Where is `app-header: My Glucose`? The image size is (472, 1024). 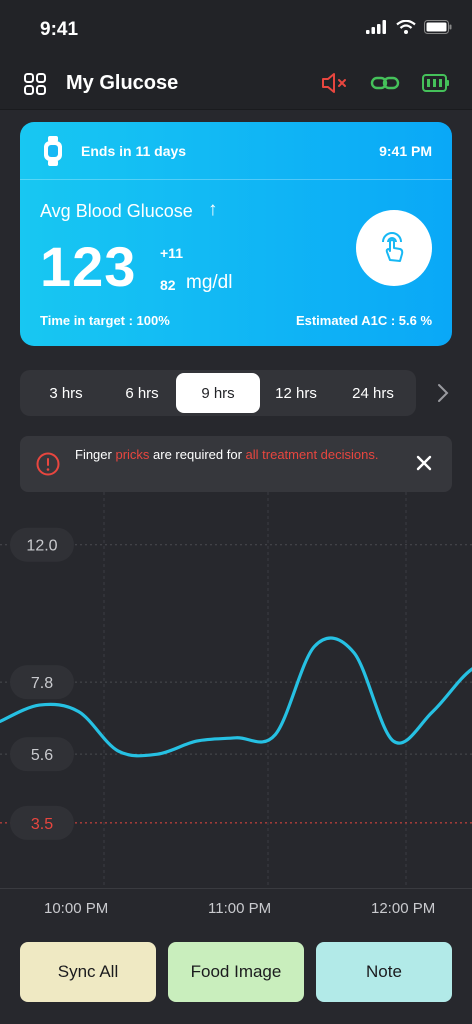
app-header: My Glucose is located at coordinates (236, 84).